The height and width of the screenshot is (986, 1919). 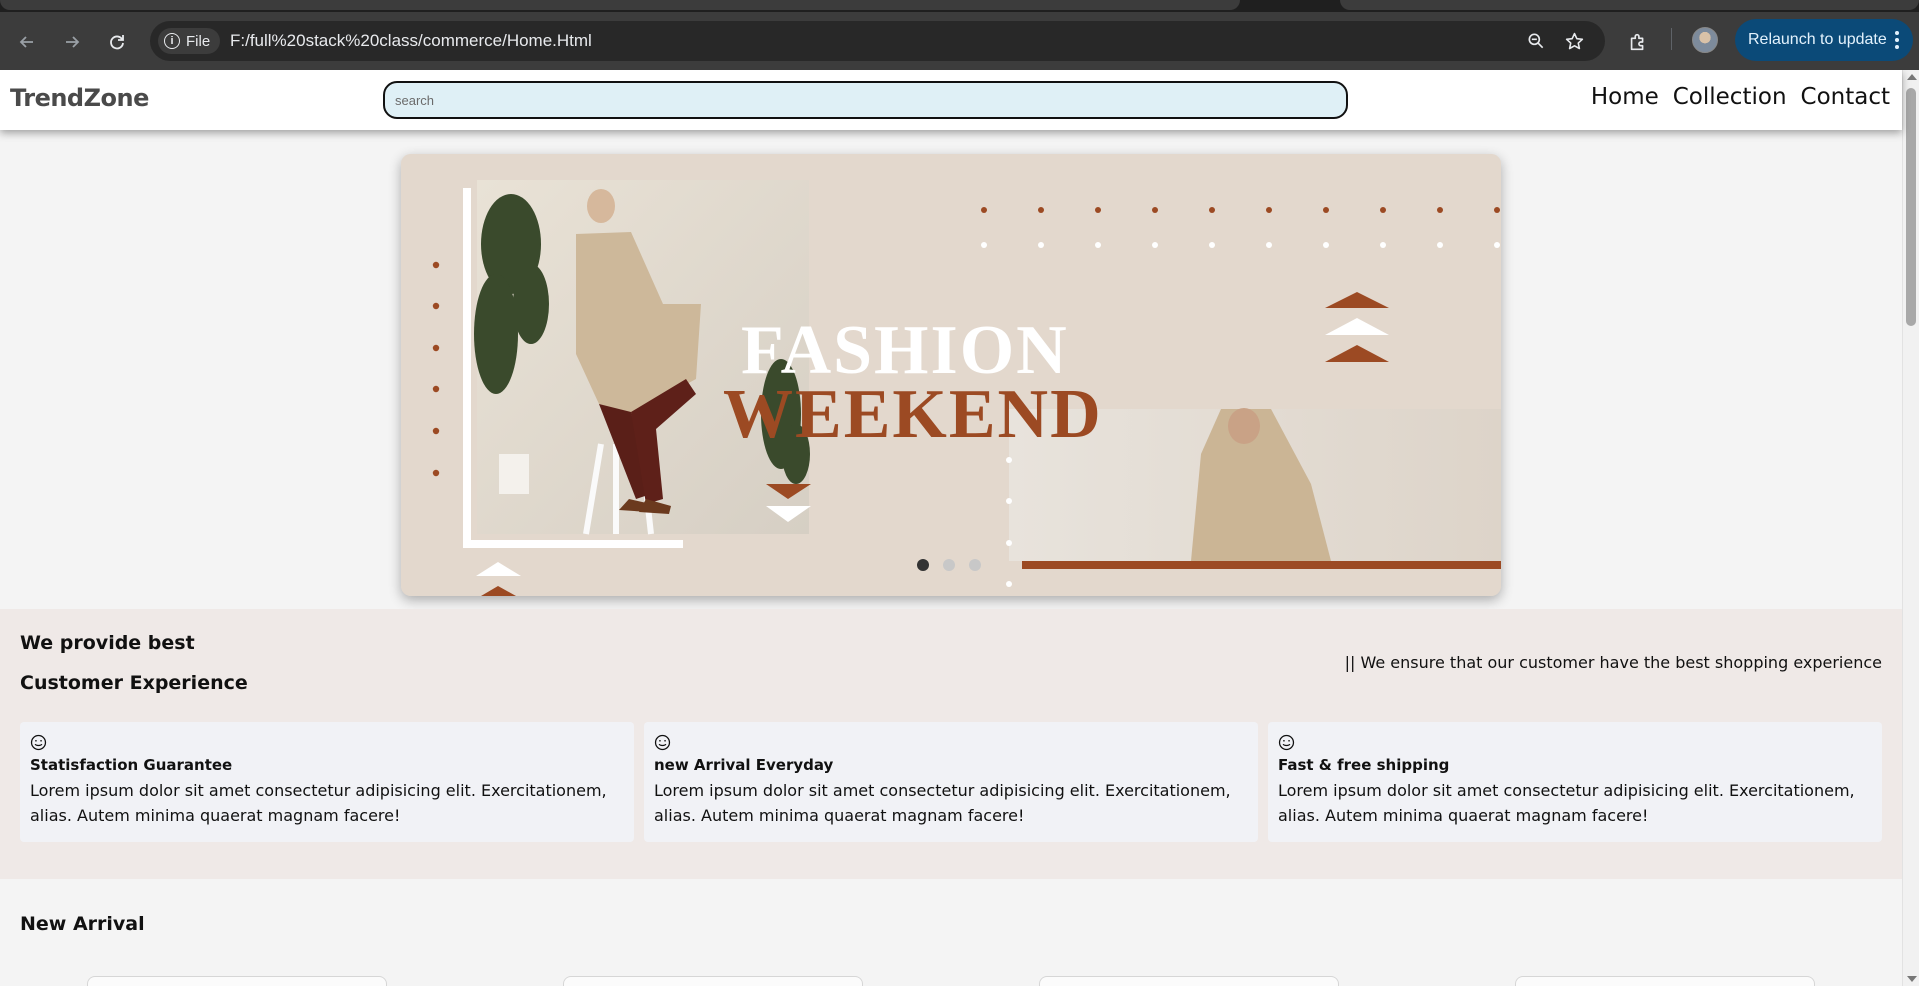 I want to click on tab-strip, so click(x=959, y=6).